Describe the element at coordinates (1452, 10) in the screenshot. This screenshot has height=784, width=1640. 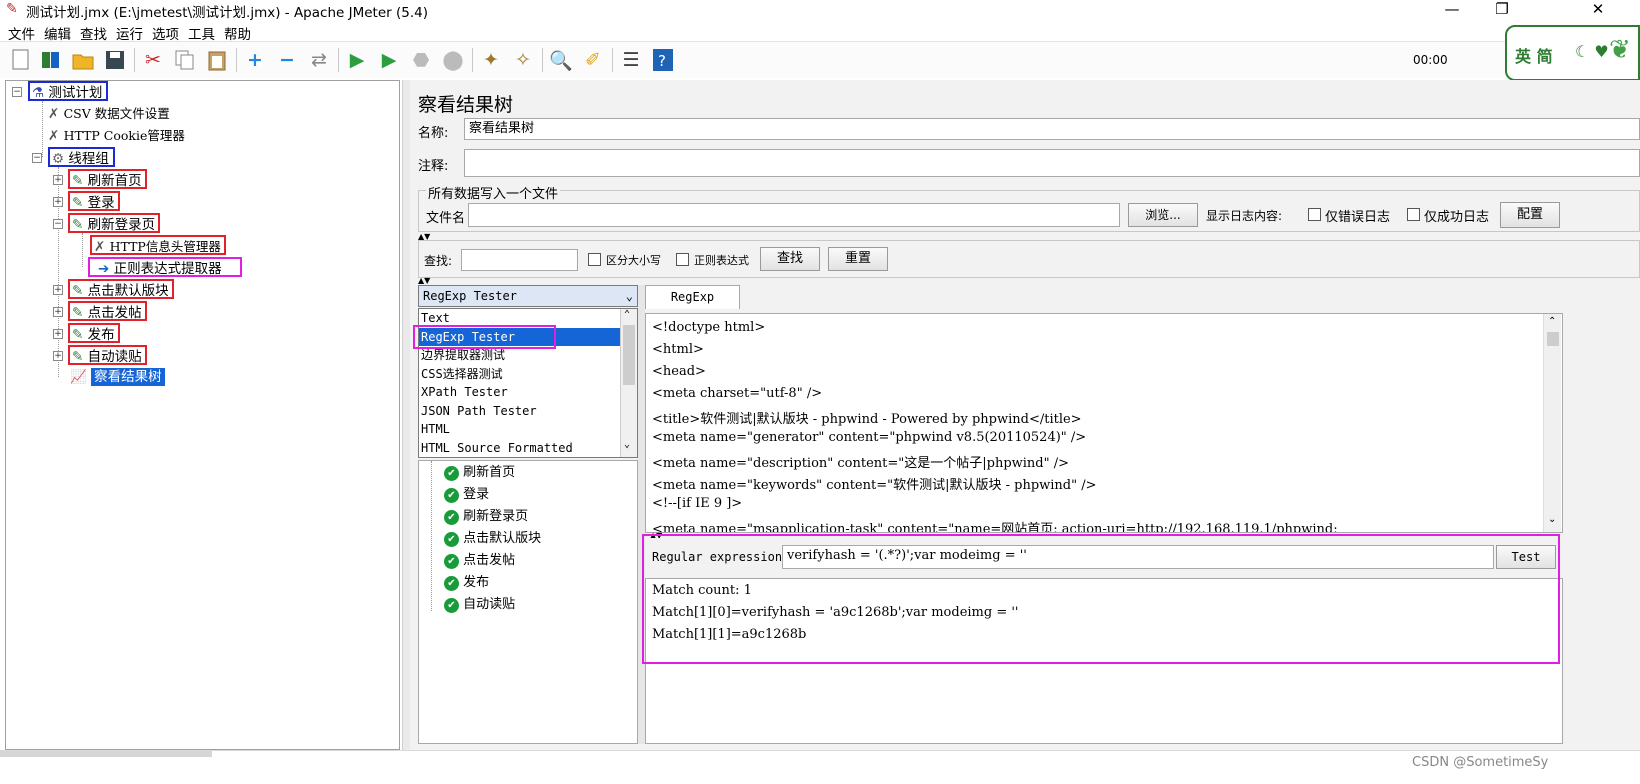
I see `minimize-button: —` at that location.